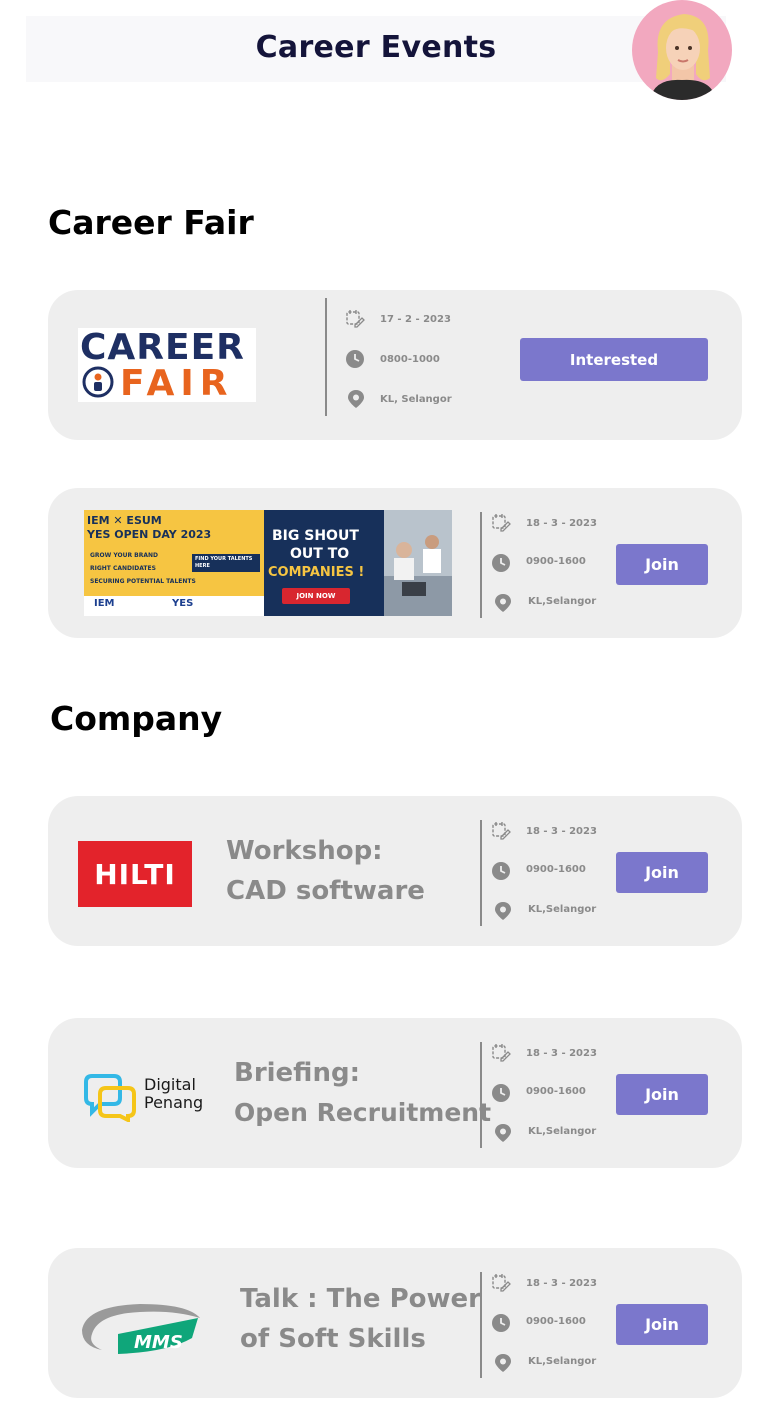 The width and height of the screenshot is (762, 1426). What do you see at coordinates (316, 572) in the screenshot?
I see `banner-shout3: COMPANIES !` at bounding box center [316, 572].